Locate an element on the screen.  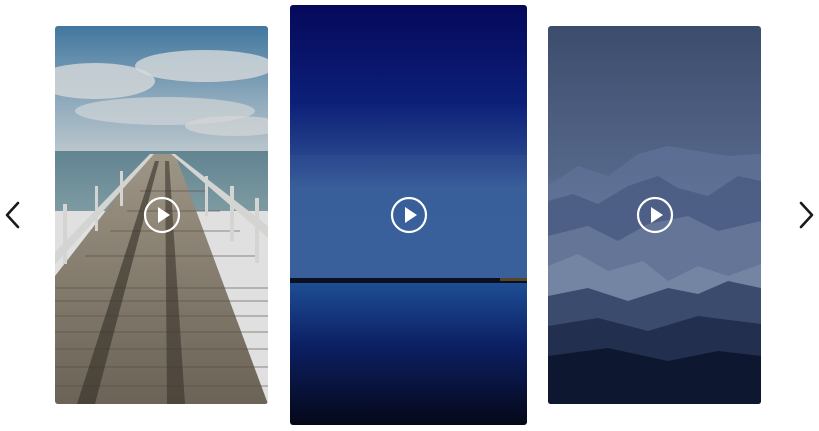
play-button-mountains is located at coordinates (655, 215).